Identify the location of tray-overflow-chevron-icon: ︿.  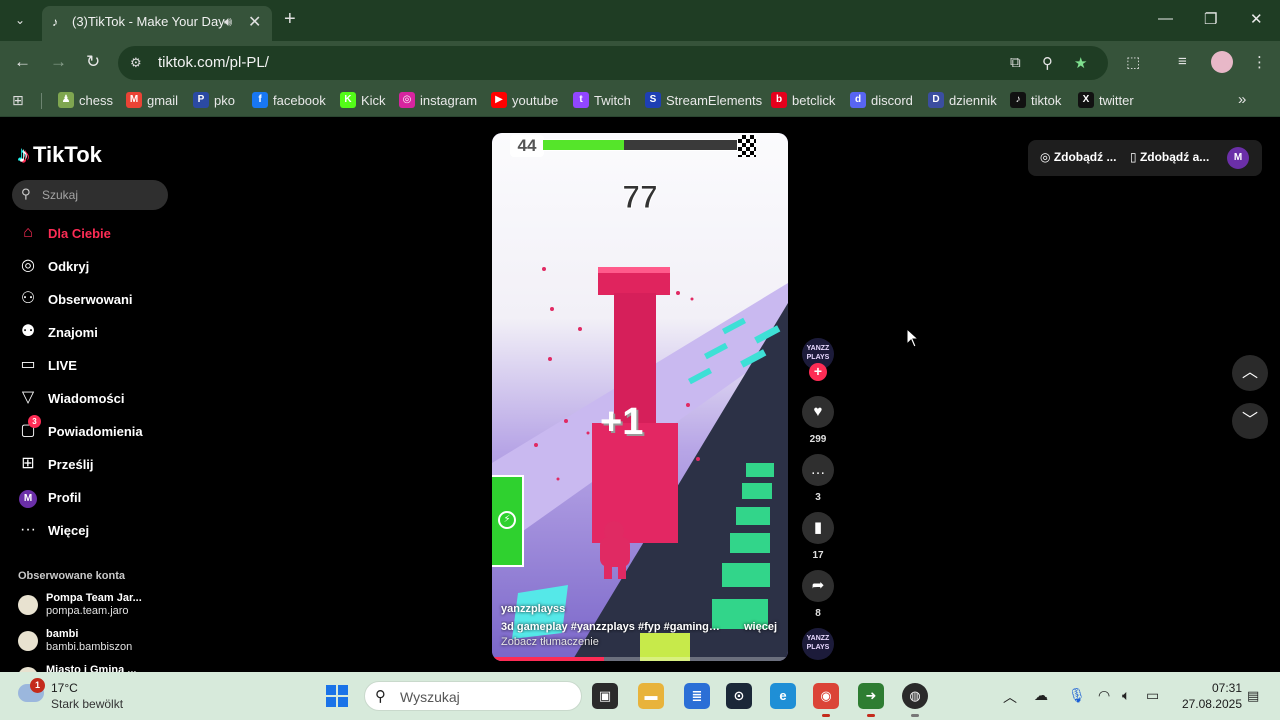
(1010, 697).